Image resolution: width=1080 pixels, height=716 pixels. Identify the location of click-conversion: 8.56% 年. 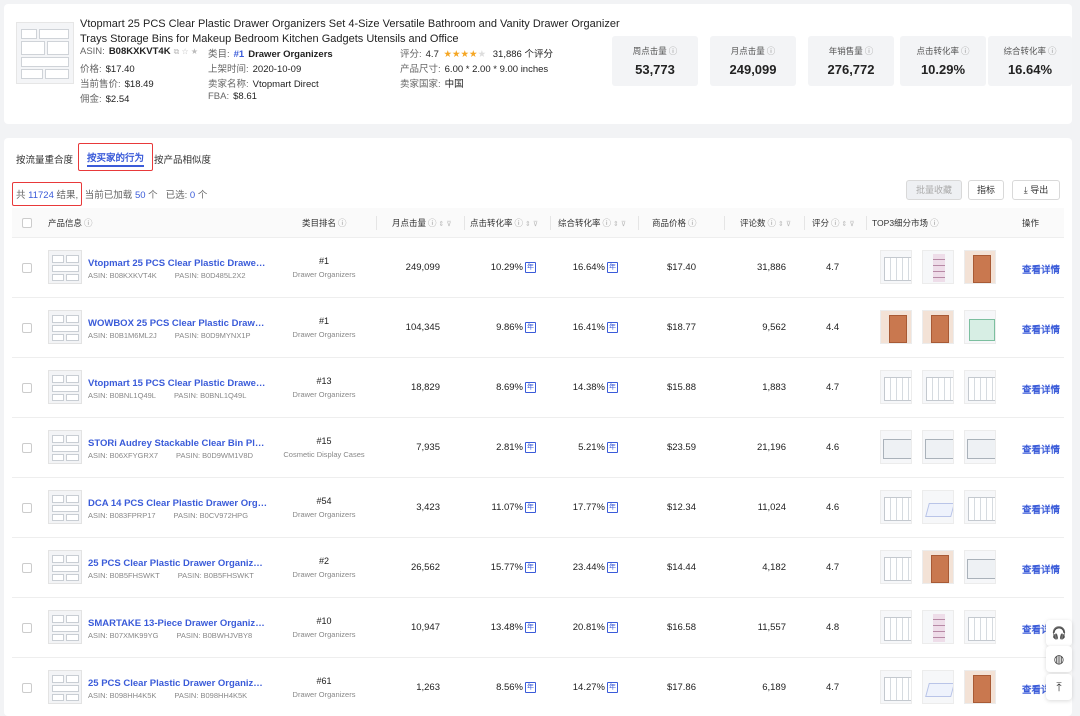
(516, 687).